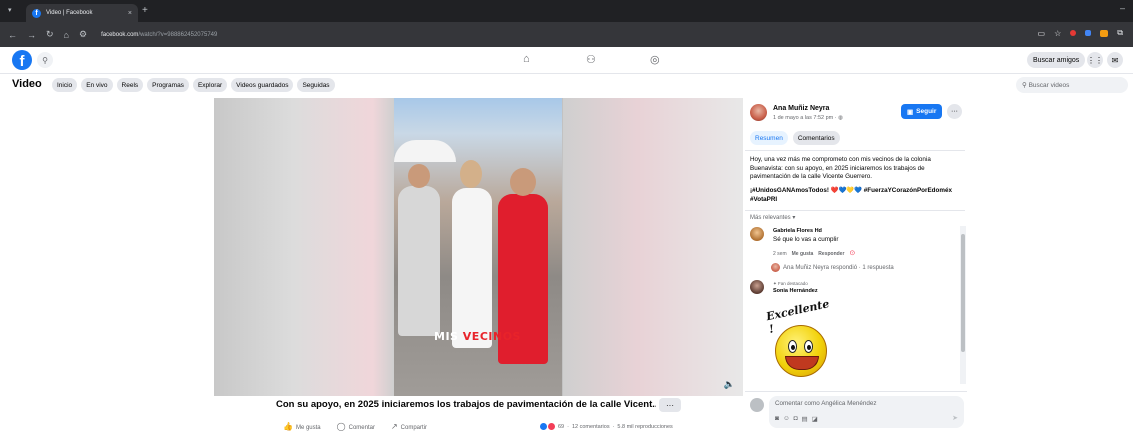  I want to click on post-more-button: ···, so click(954, 111).